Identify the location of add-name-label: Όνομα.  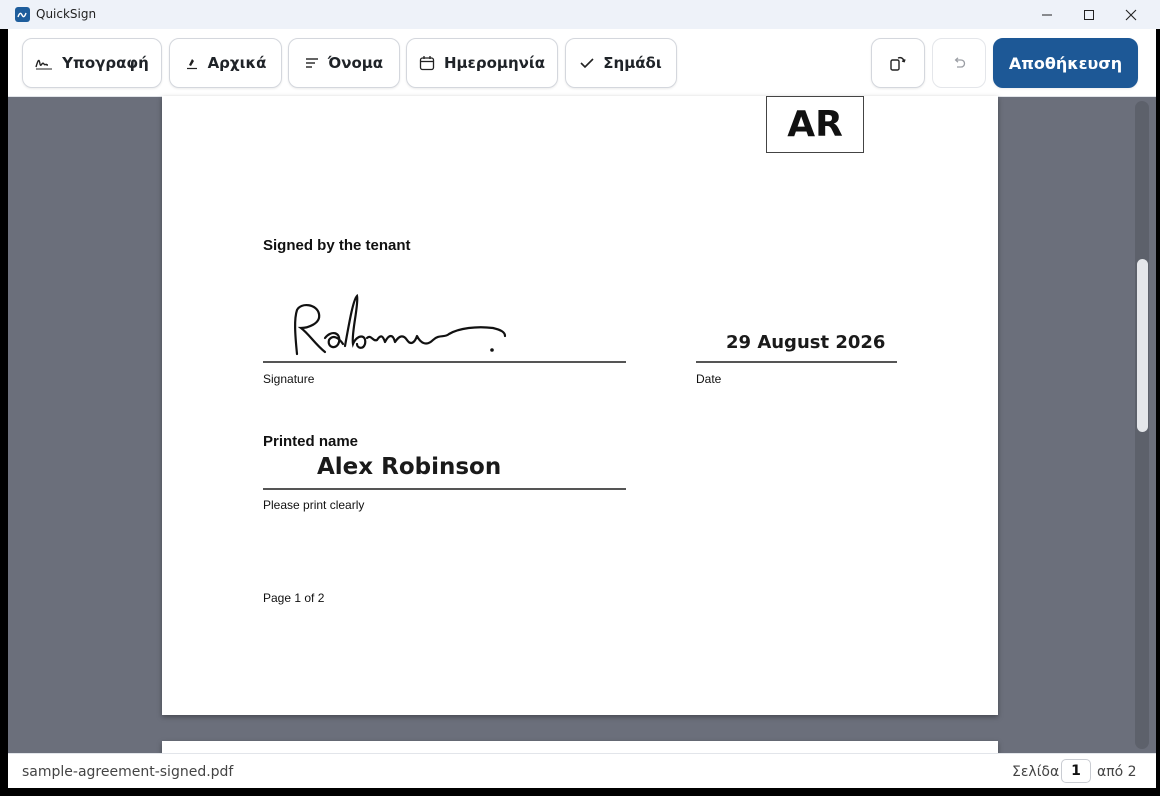
(355, 63).